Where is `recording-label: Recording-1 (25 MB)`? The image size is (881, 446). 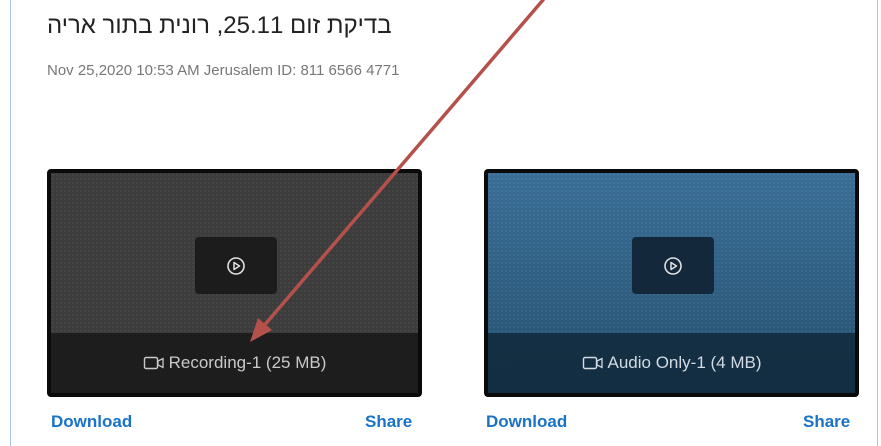 recording-label: Recording-1 (25 MB) is located at coordinates (247, 362).